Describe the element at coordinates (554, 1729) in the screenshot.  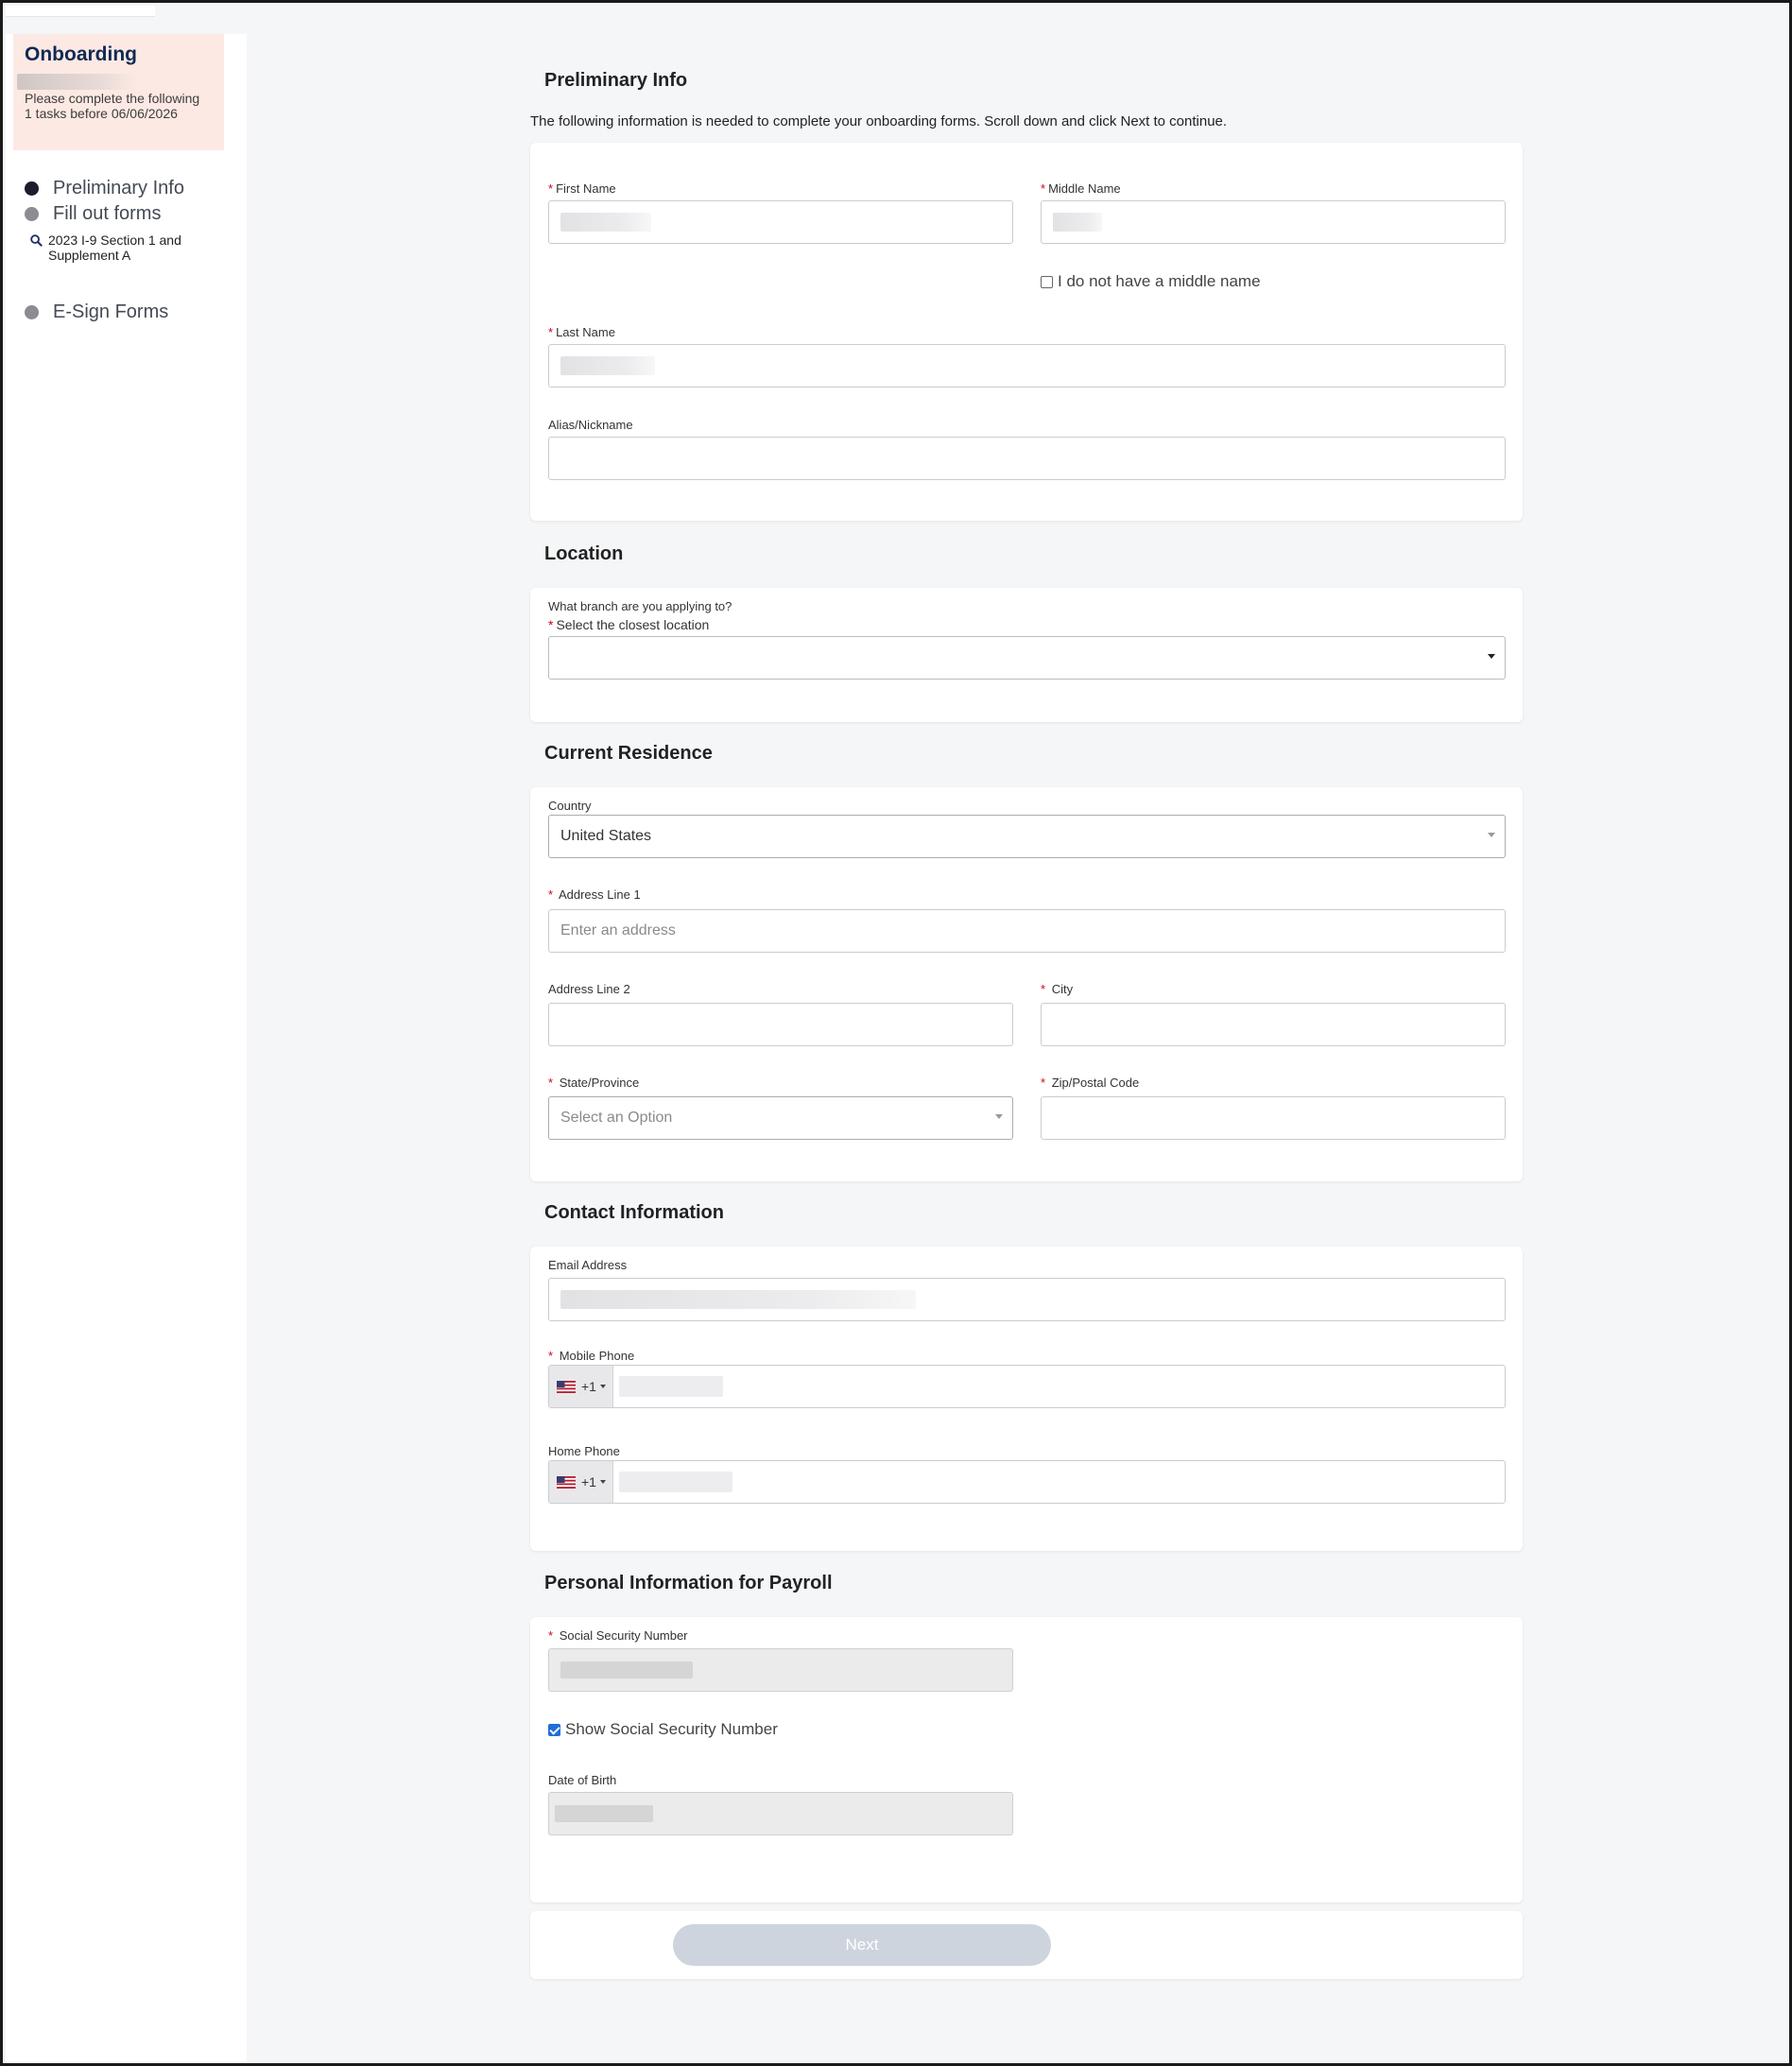
I see `show-ssn-checkbox` at that location.